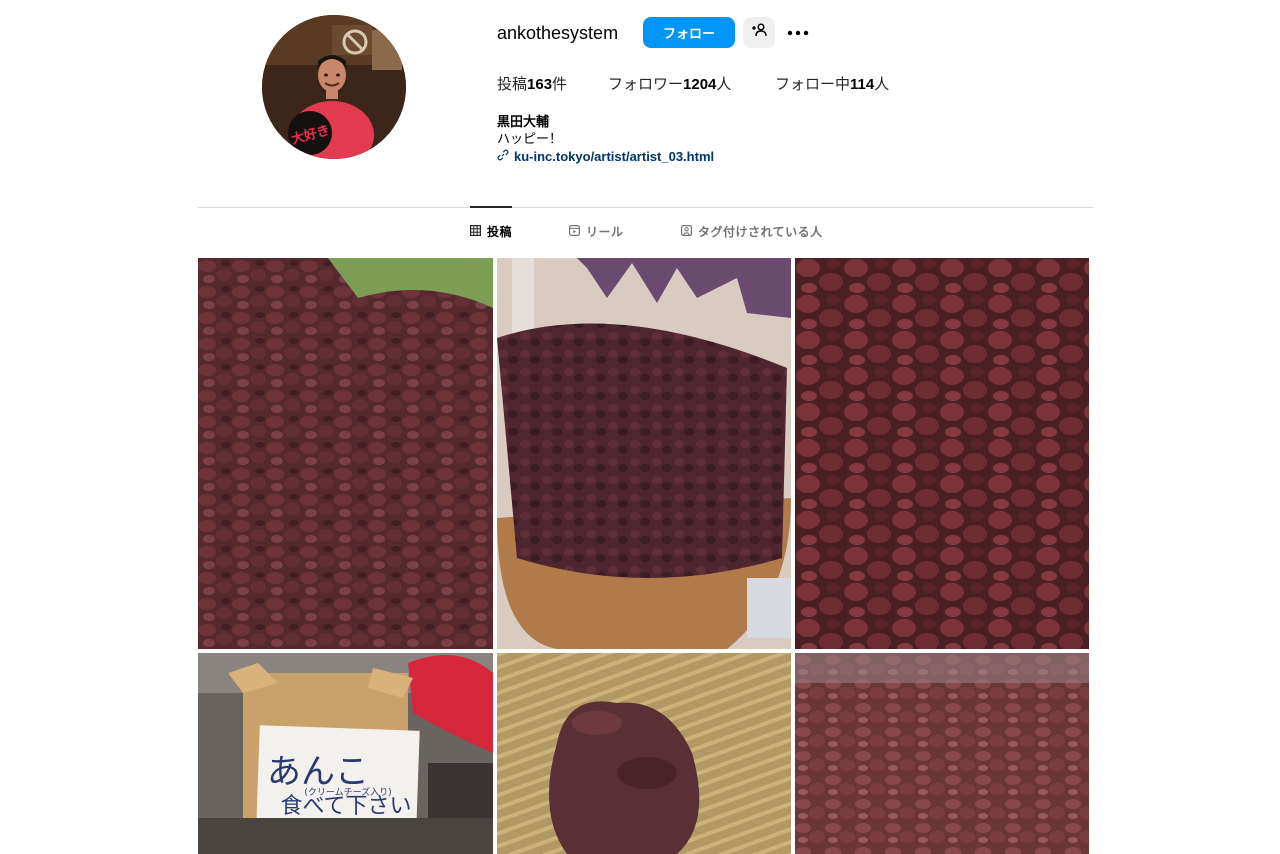  What do you see at coordinates (700, 84) in the screenshot?
I see `followers-value: 1204` at bounding box center [700, 84].